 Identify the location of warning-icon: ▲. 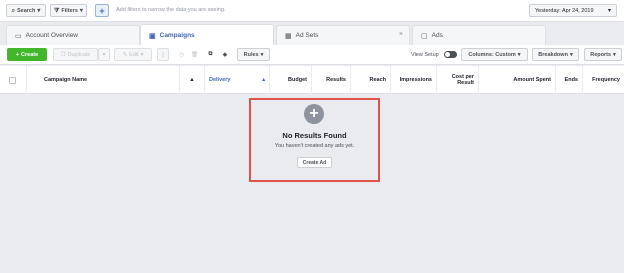
(192, 80).